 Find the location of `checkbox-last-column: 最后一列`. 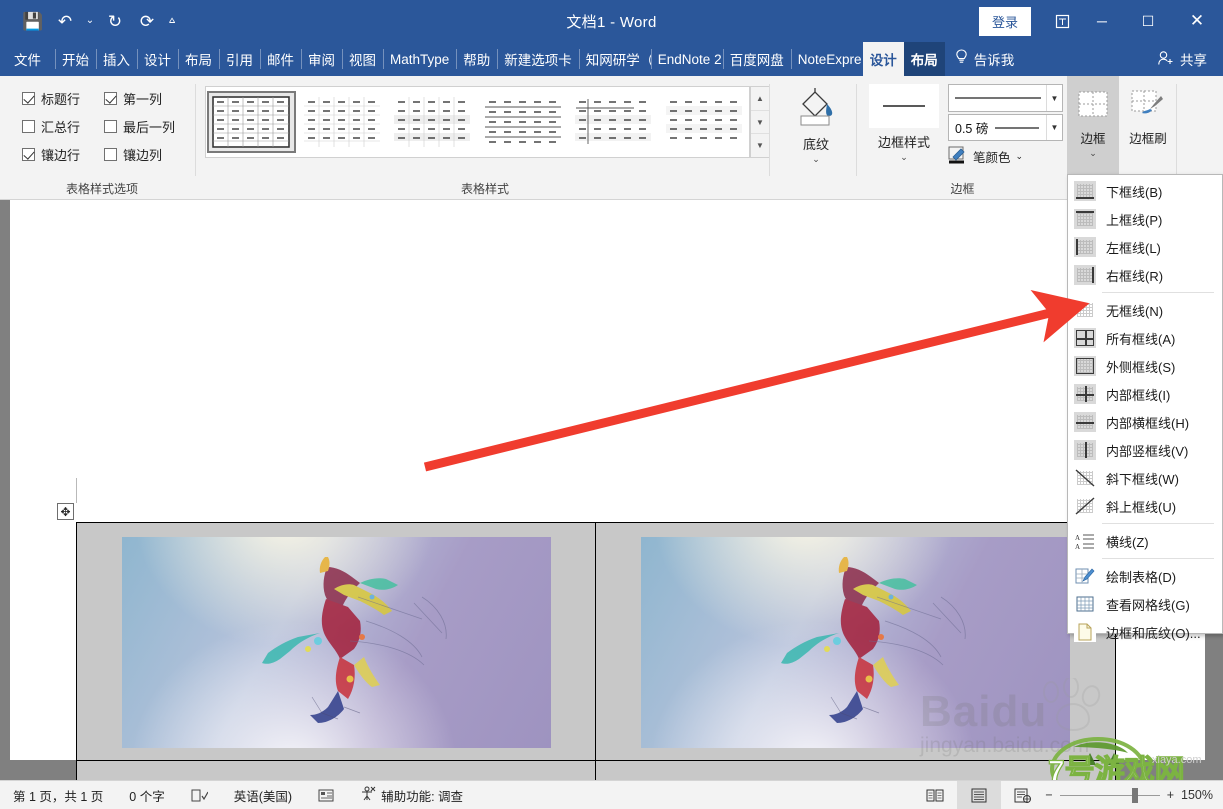

checkbox-last-column: 最后一列 is located at coordinates (139, 126).